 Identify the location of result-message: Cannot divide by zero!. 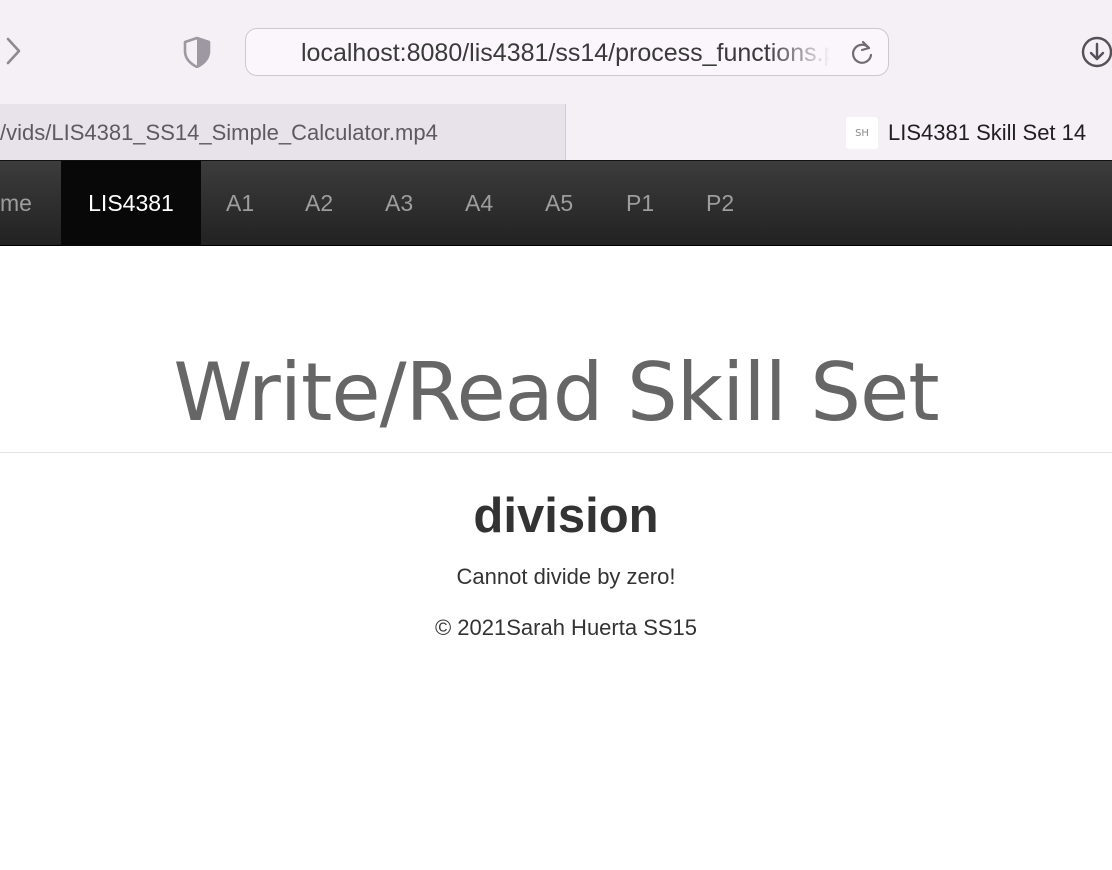
(566, 576).